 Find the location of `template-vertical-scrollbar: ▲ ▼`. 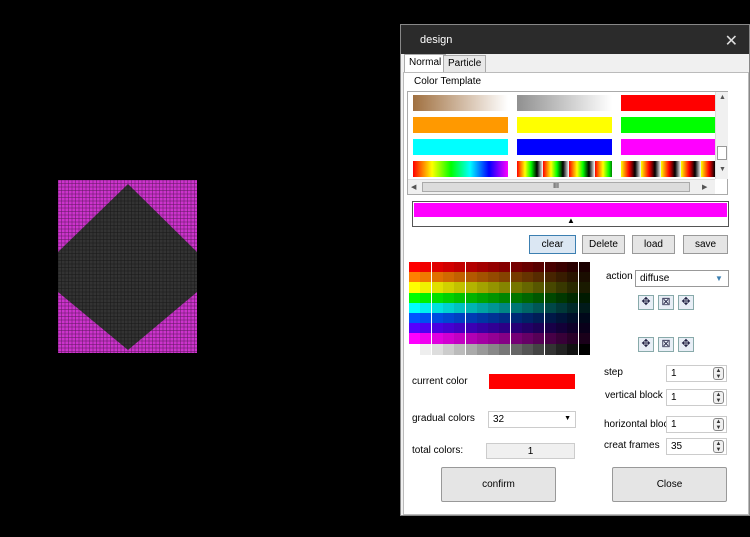

template-vertical-scrollbar: ▲ ▼ is located at coordinates (721, 135).